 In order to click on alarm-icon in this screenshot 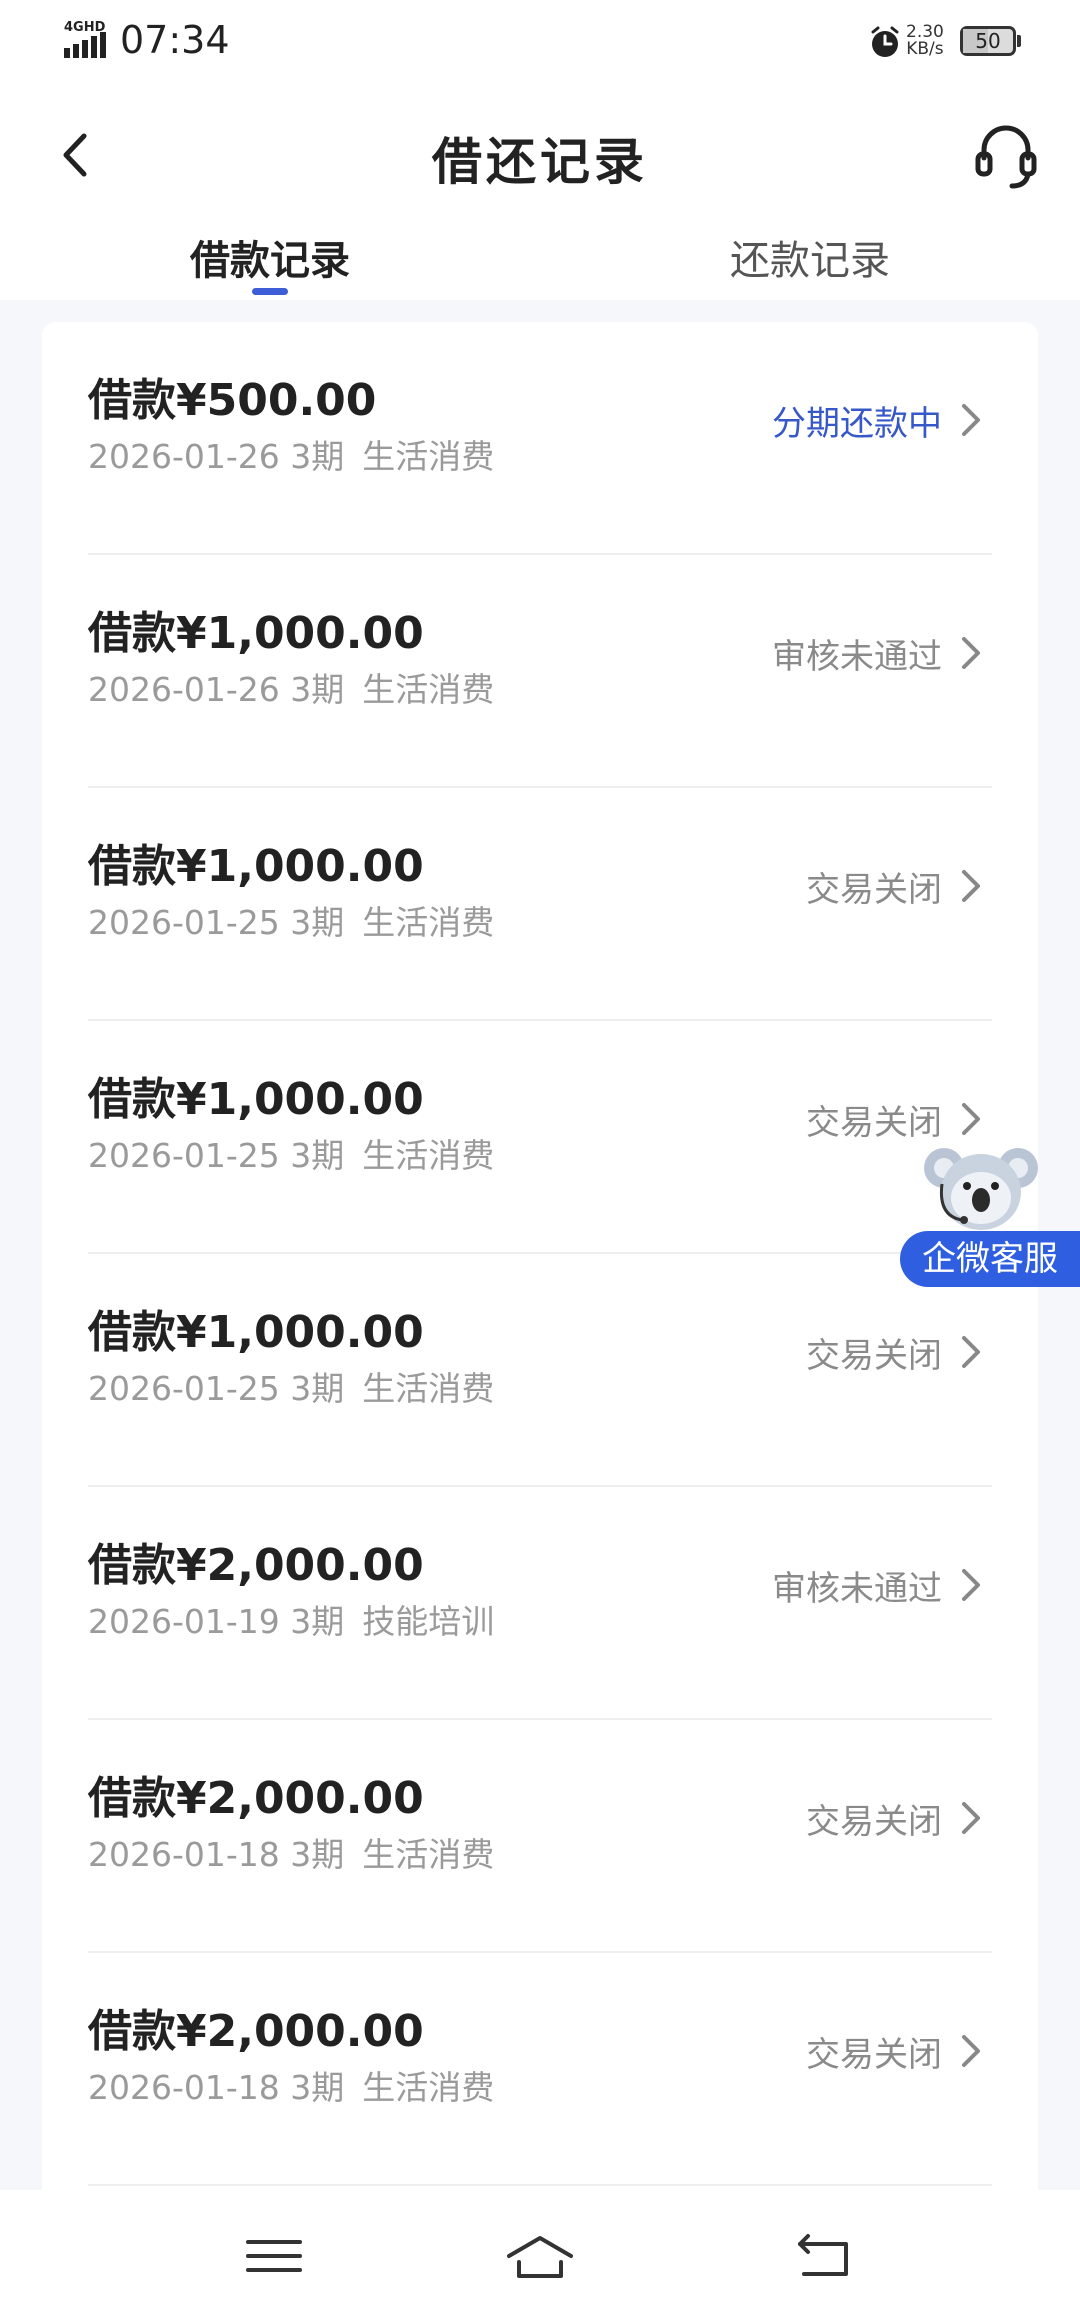, I will do `click(885, 41)`.